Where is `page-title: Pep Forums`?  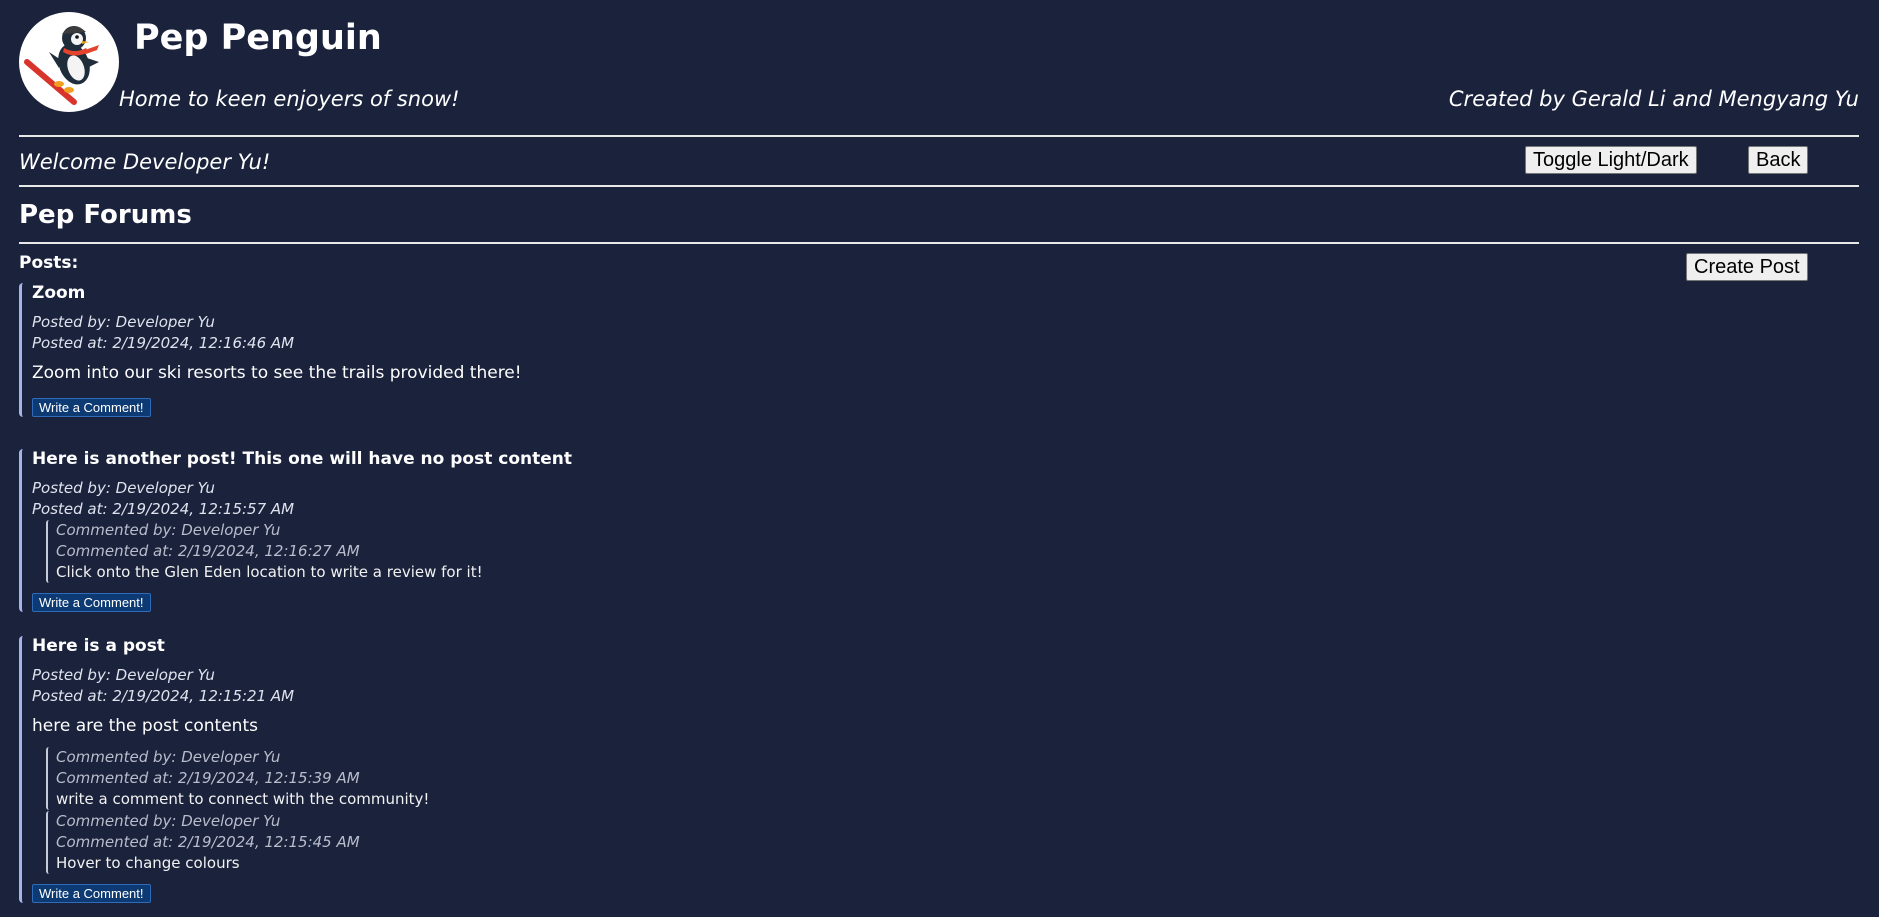 page-title: Pep Forums is located at coordinates (105, 215).